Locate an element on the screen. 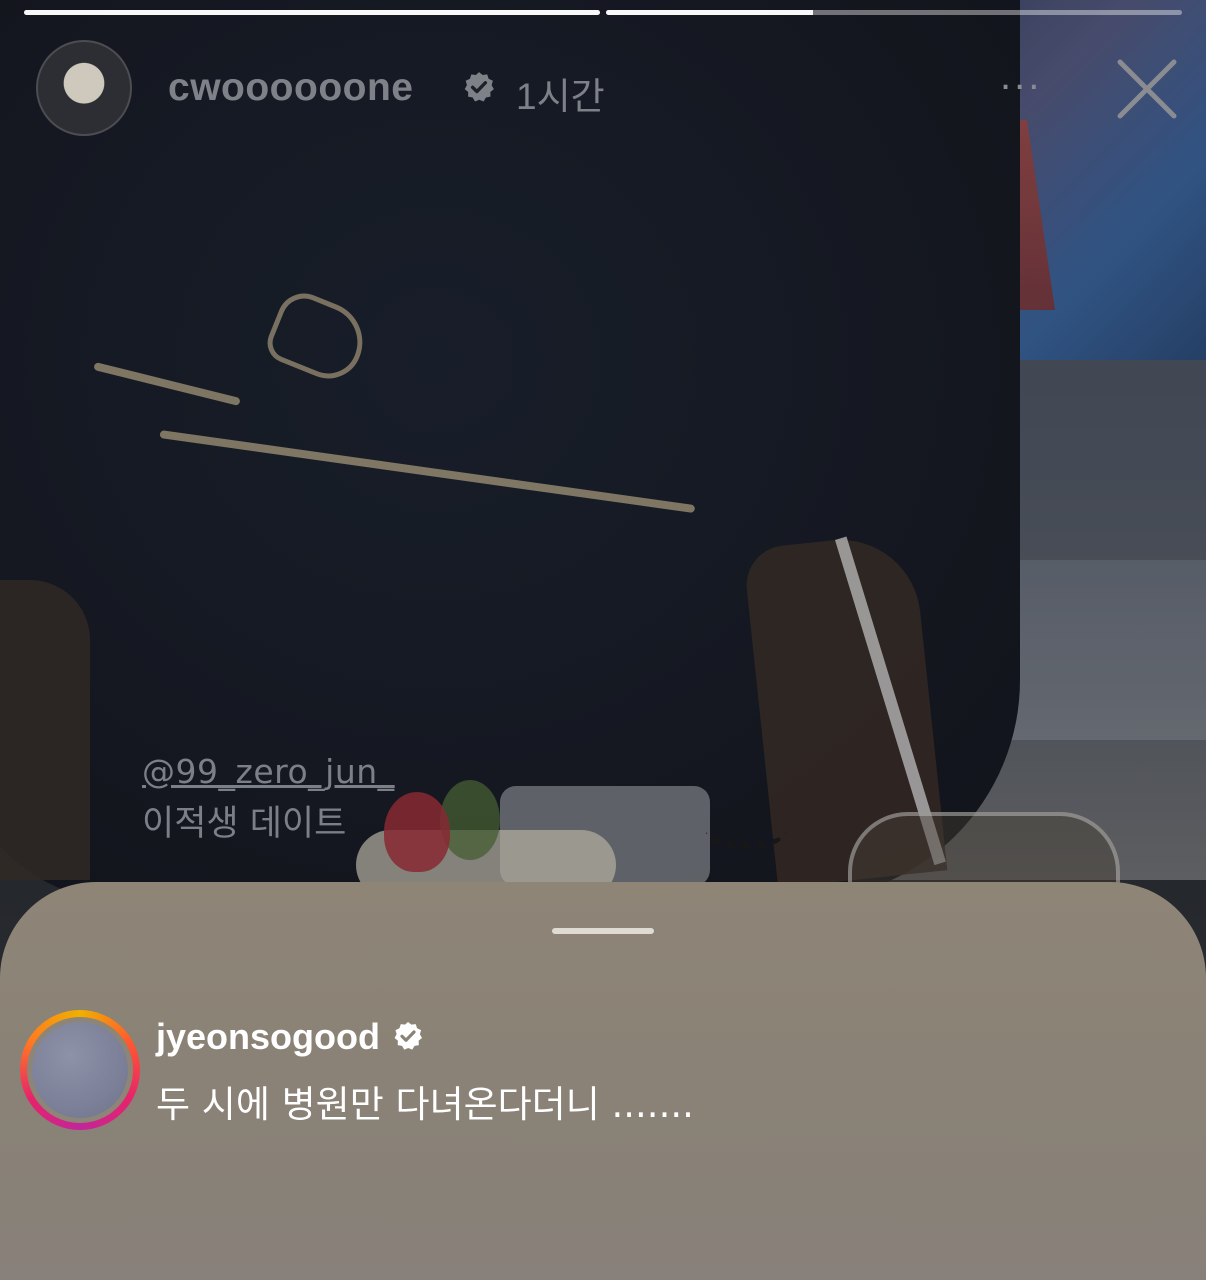 The image size is (1206, 1280). commenter-avatar is located at coordinates (80, 1070).